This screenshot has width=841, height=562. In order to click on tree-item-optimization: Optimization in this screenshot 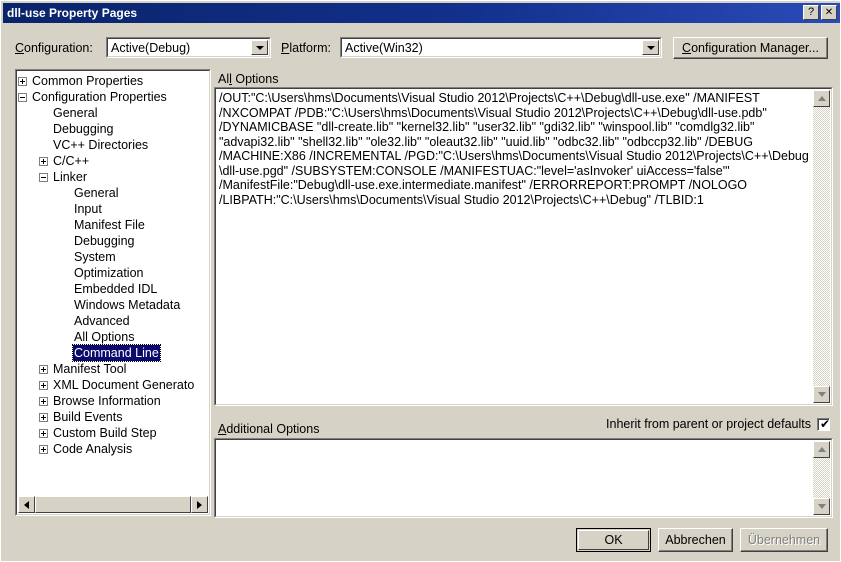, I will do `click(113, 273)`.